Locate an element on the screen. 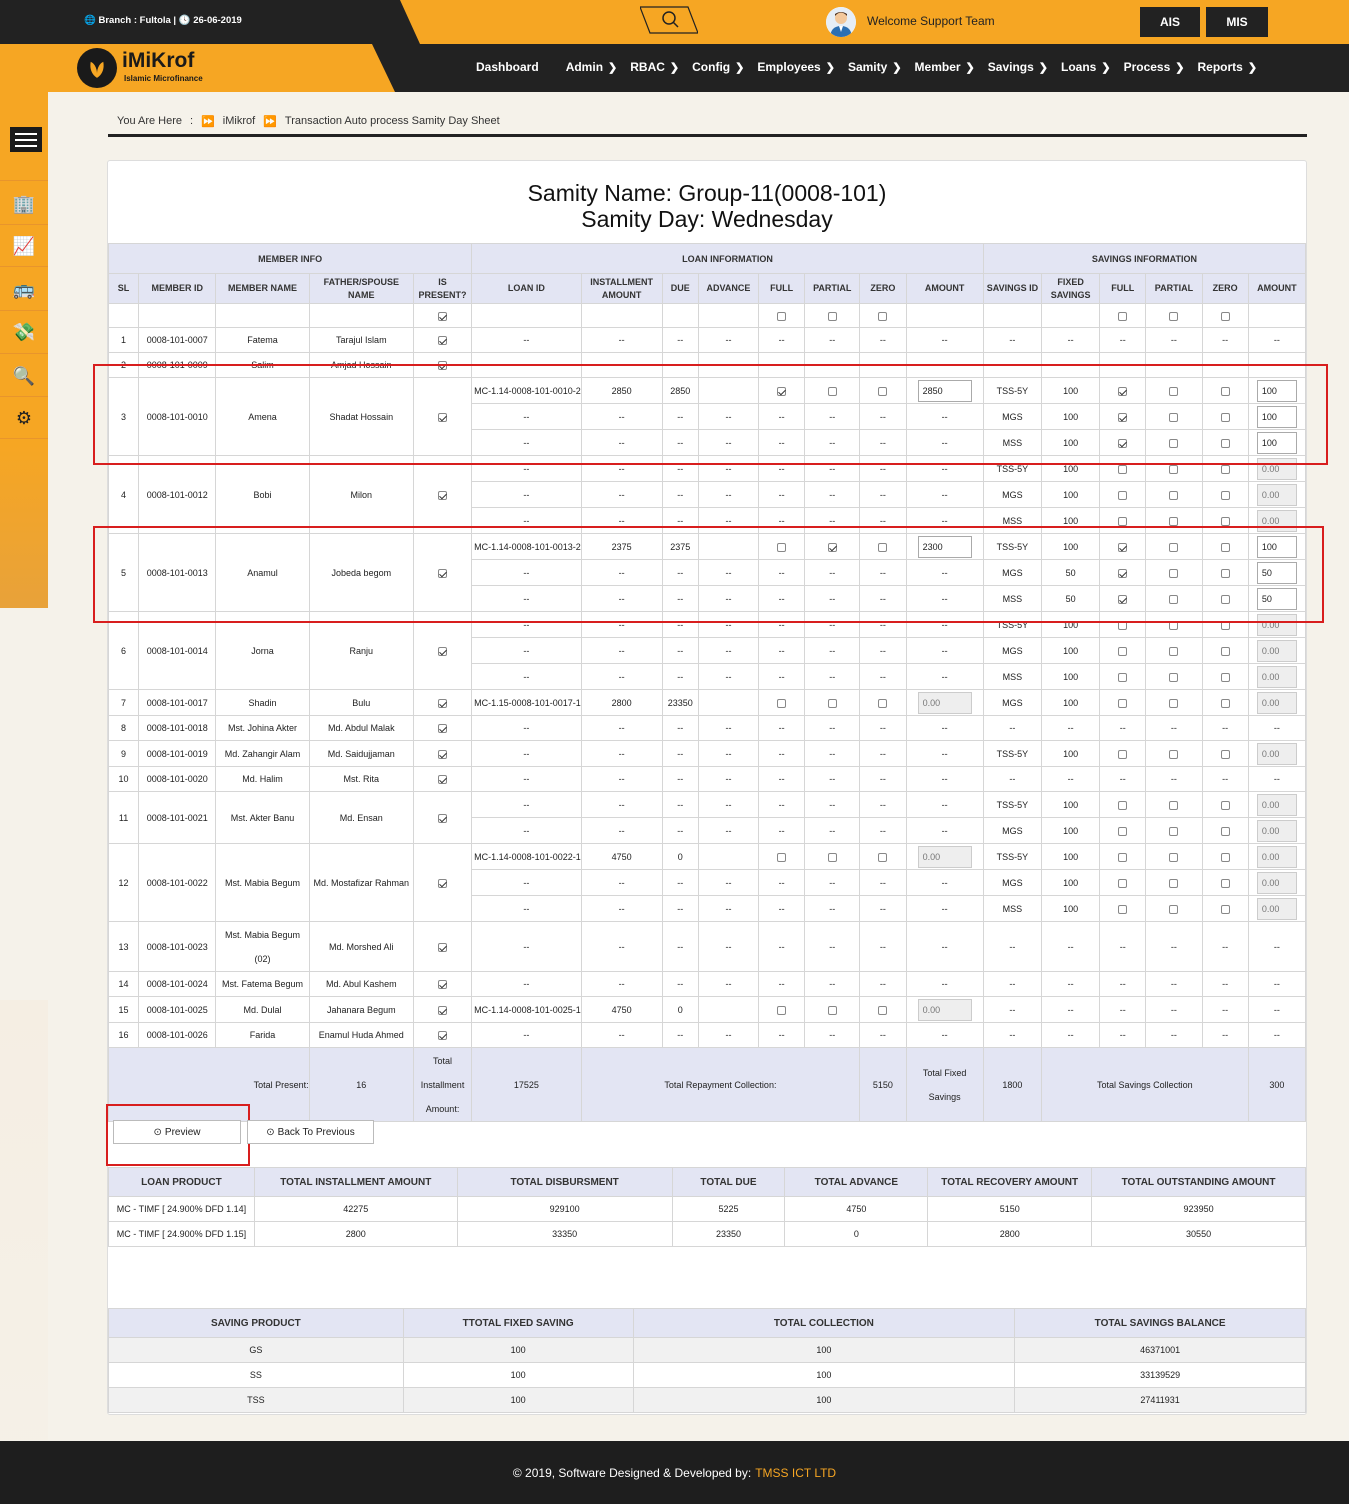 The image size is (1349, 1504). logo-name: iMiKrof is located at coordinates (158, 61).